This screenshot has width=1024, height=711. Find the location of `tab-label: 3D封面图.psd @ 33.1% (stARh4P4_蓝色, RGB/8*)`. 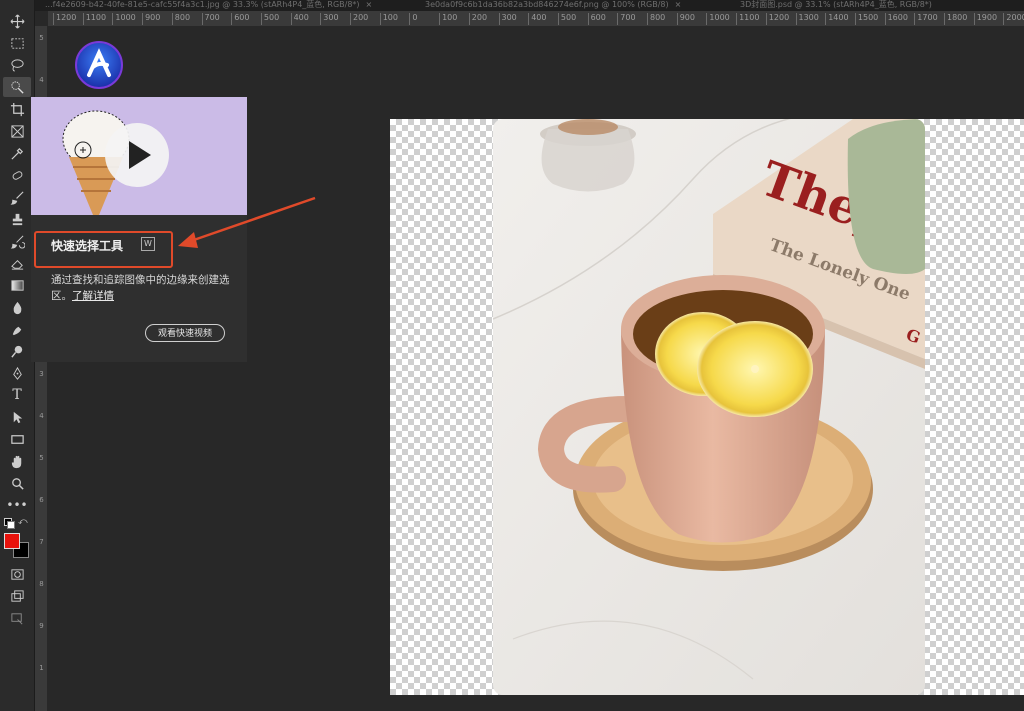

tab-label: 3D封面图.psd @ 33.1% (stARh4P4_蓝色, RGB/8*) is located at coordinates (836, 4).